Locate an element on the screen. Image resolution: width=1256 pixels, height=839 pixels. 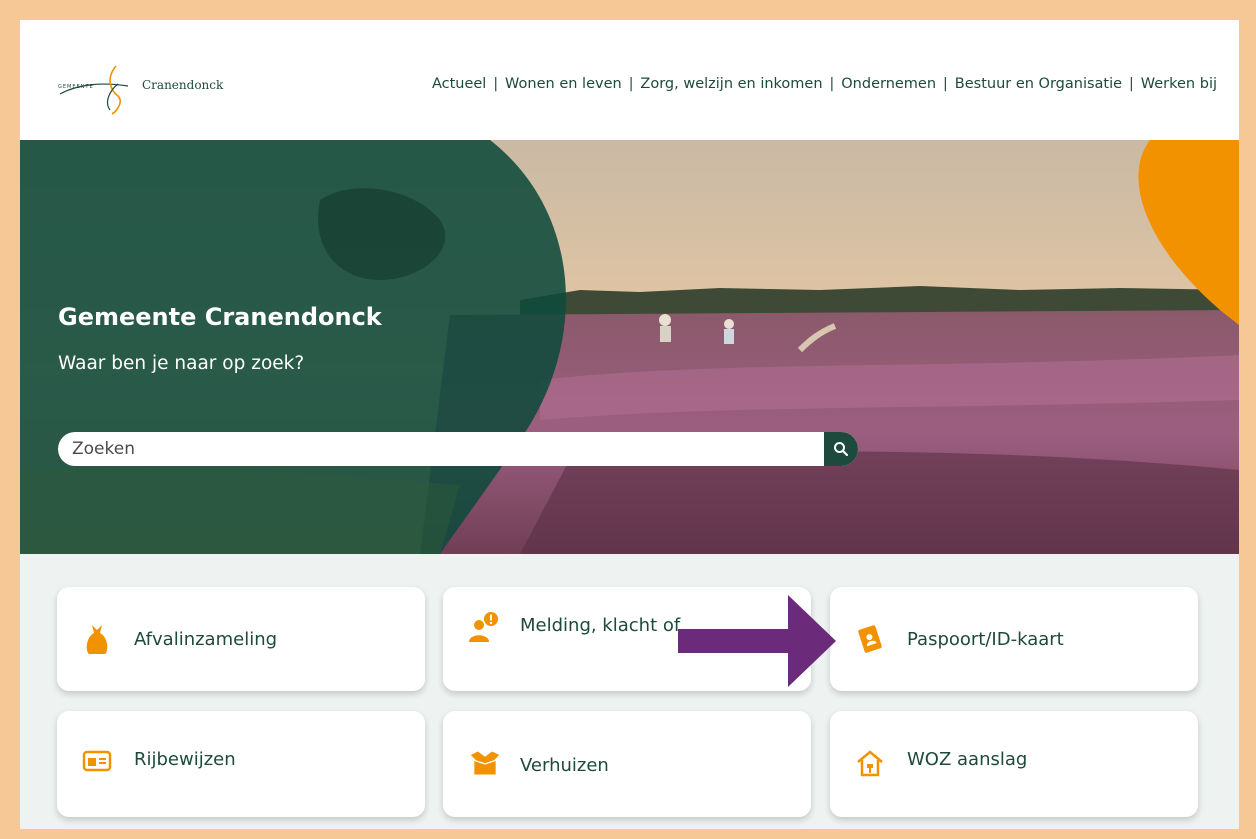
tile-paspoort-id-kaart: Paspoort/ID-kaart is located at coordinates (1014, 639).